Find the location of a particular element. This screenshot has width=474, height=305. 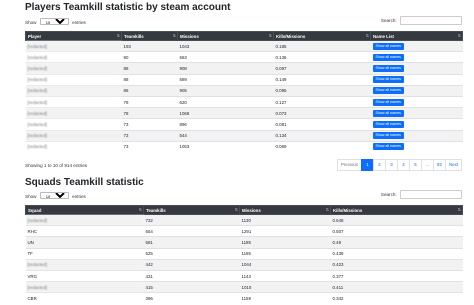

ratio-cell: 0.081 is located at coordinates (322, 124).